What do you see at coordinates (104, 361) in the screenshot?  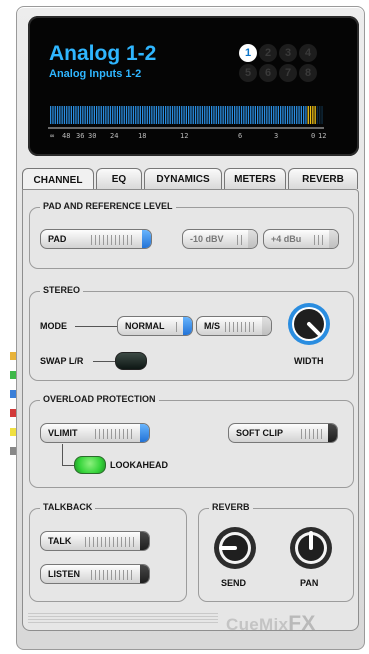 I see `swap-connector` at bounding box center [104, 361].